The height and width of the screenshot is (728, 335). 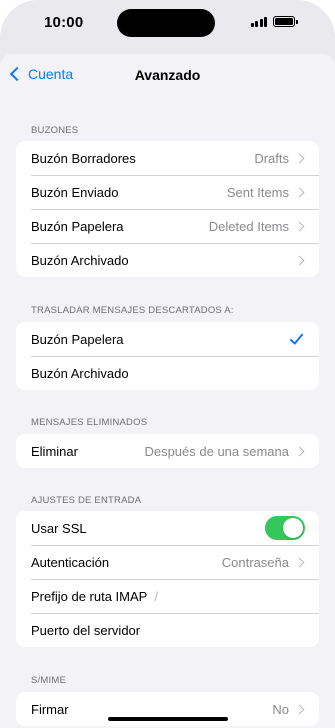 What do you see at coordinates (70, 562) in the screenshot?
I see `row-label: Autenticación` at bounding box center [70, 562].